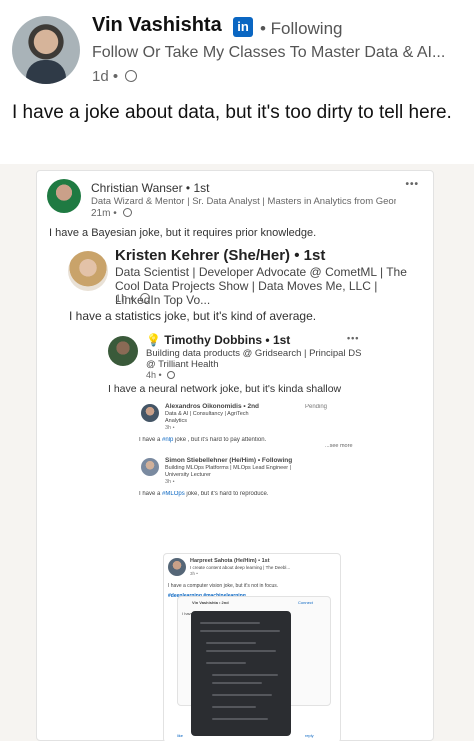  What do you see at coordinates (167, 440) in the screenshot?
I see `hashtag-link: #nlp` at bounding box center [167, 440].